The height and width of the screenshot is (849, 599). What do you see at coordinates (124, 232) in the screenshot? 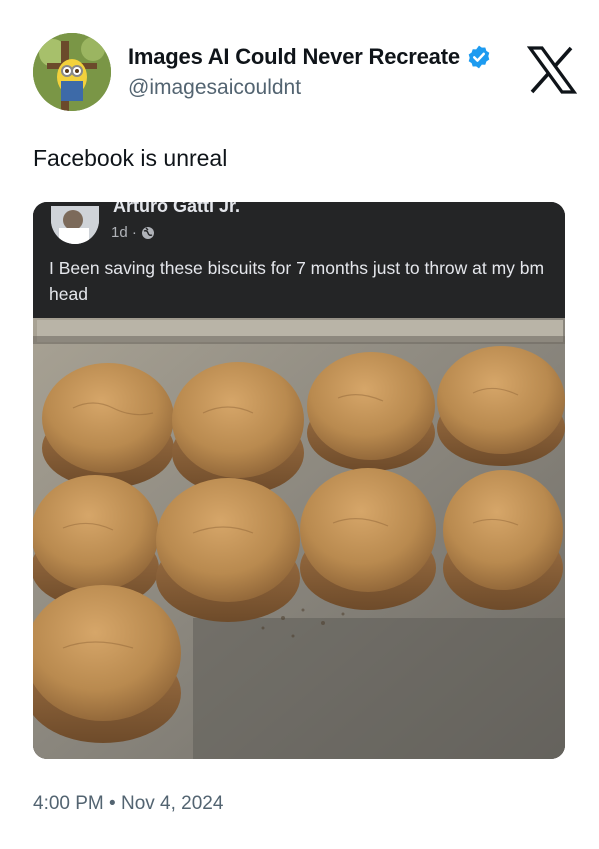
I see `facebook-post-time: 1d ·` at bounding box center [124, 232].